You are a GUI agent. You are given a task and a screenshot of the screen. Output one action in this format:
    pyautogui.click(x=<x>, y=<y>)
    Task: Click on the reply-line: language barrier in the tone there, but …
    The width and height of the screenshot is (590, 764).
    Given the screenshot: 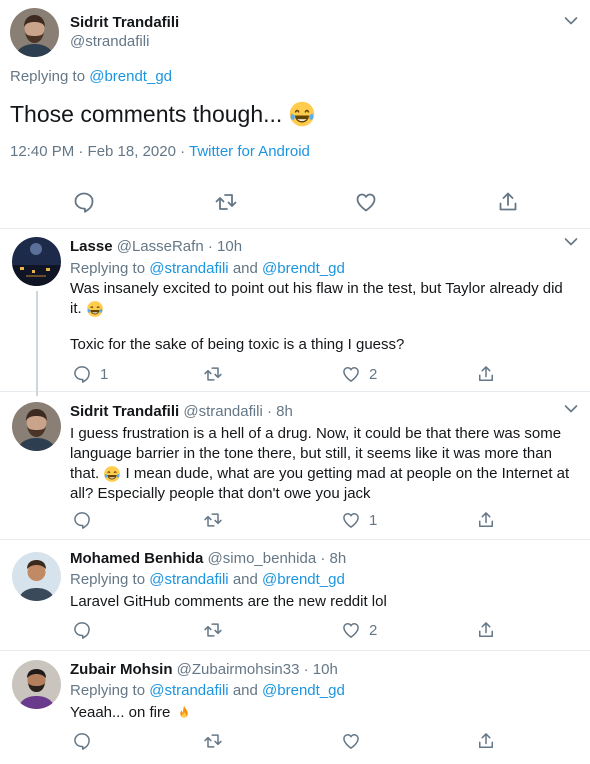 What is the action you would take?
    pyautogui.click(x=311, y=453)
    